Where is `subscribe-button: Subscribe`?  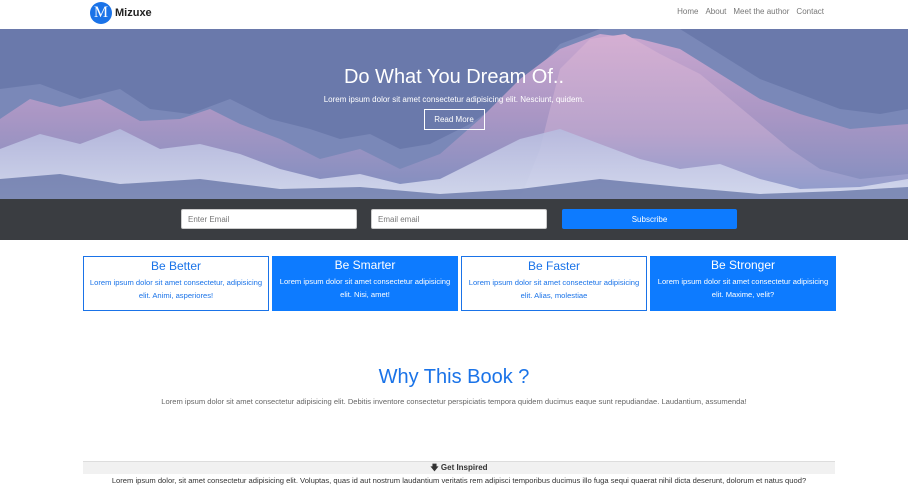
subscribe-button: Subscribe is located at coordinates (649, 219).